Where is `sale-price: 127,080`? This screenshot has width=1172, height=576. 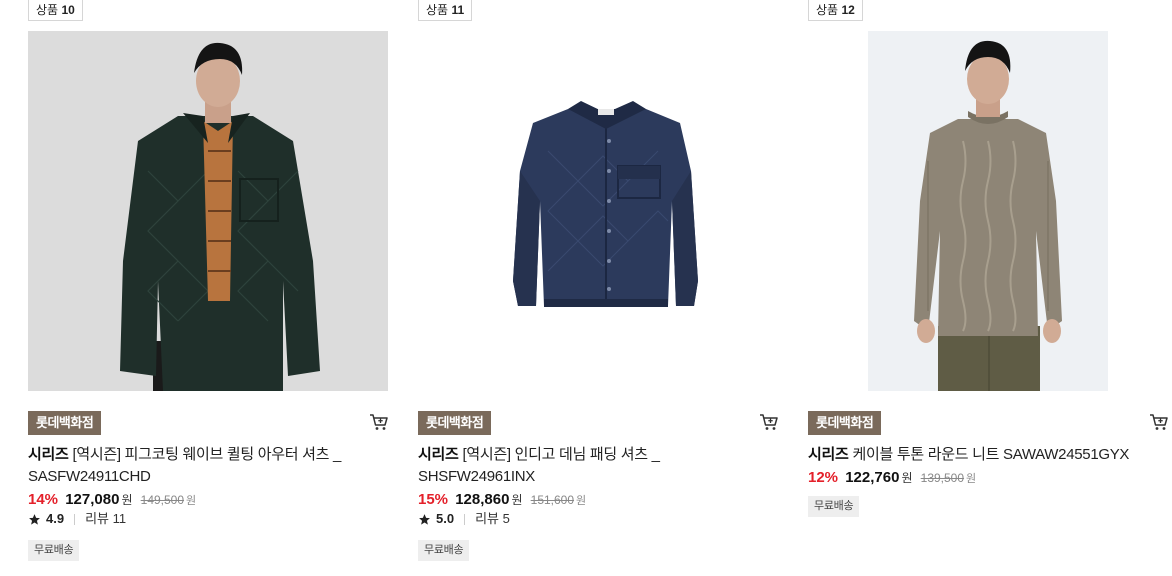
sale-price: 127,080 is located at coordinates (92, 499).